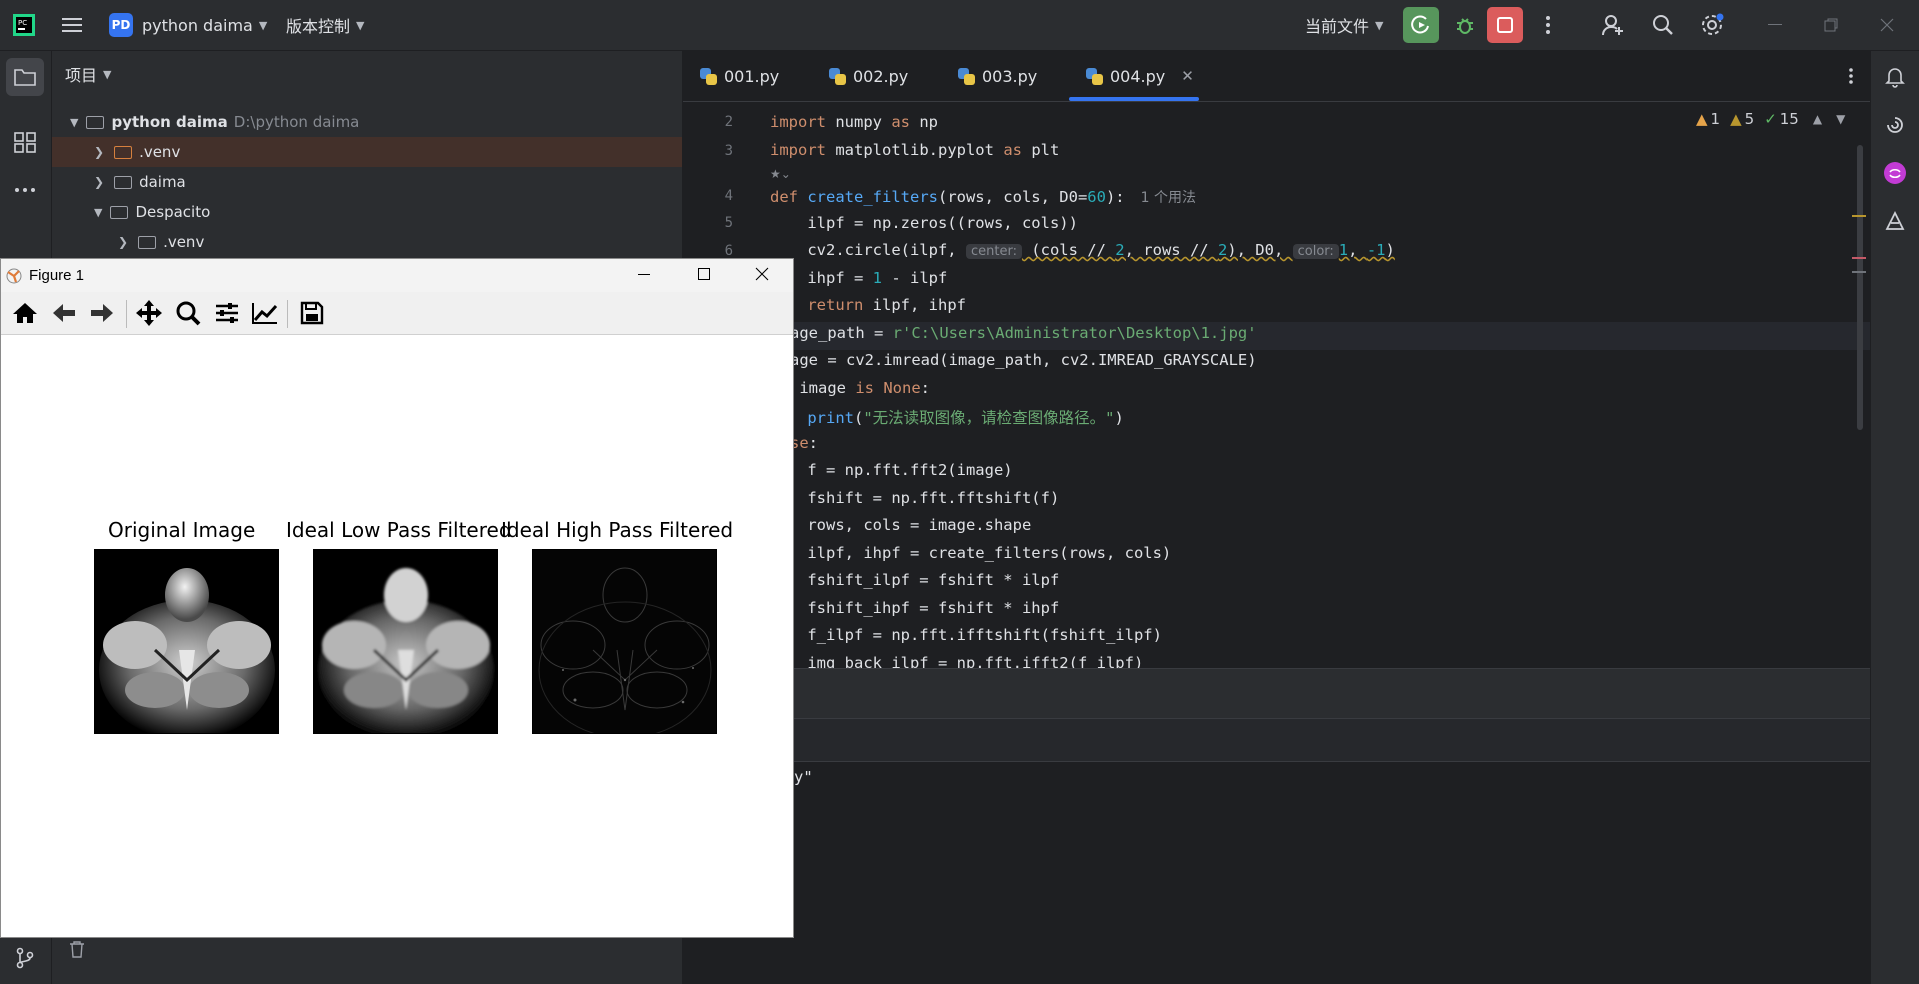 The image size is (1919, 984). What do you see at coordinates (405, 641) in the screenshot?
I see `low-pass-filtered-image` at bounding box center [405, 641].